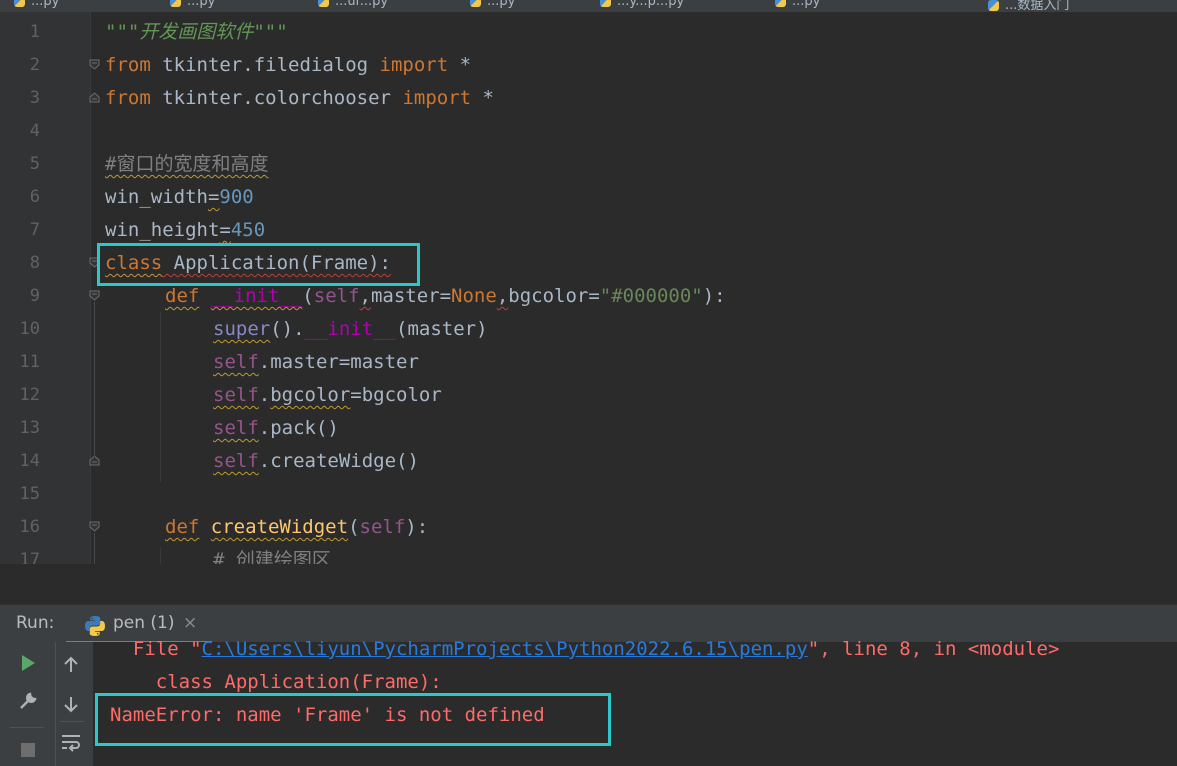 This screenshot has height=766, width=1177. Describe the element at coordinates (34, 164) in the screenshot. I see `line-number: 5` at that location.